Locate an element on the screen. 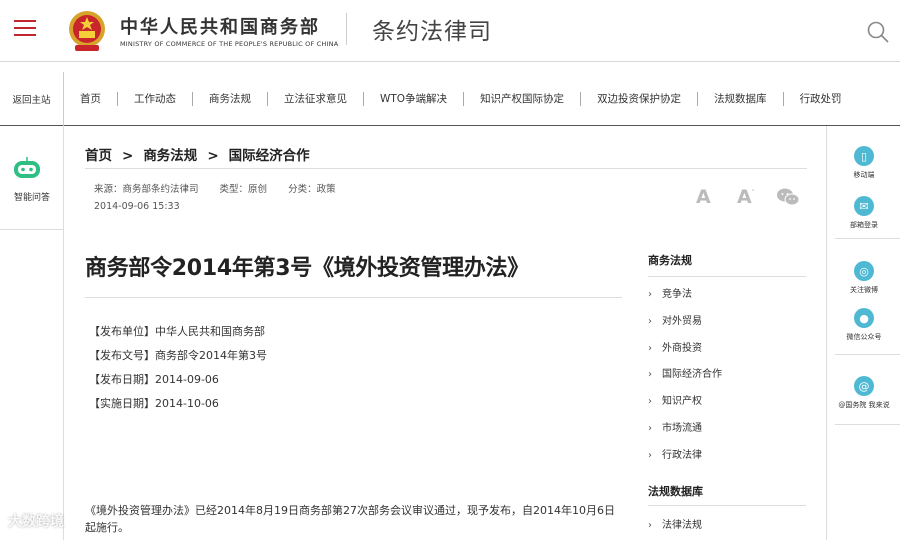 Image resolution: width=900 pixels, height=540 pixels. back-to-main-site-link: 返回主站 is located at coordinates (32, 99).